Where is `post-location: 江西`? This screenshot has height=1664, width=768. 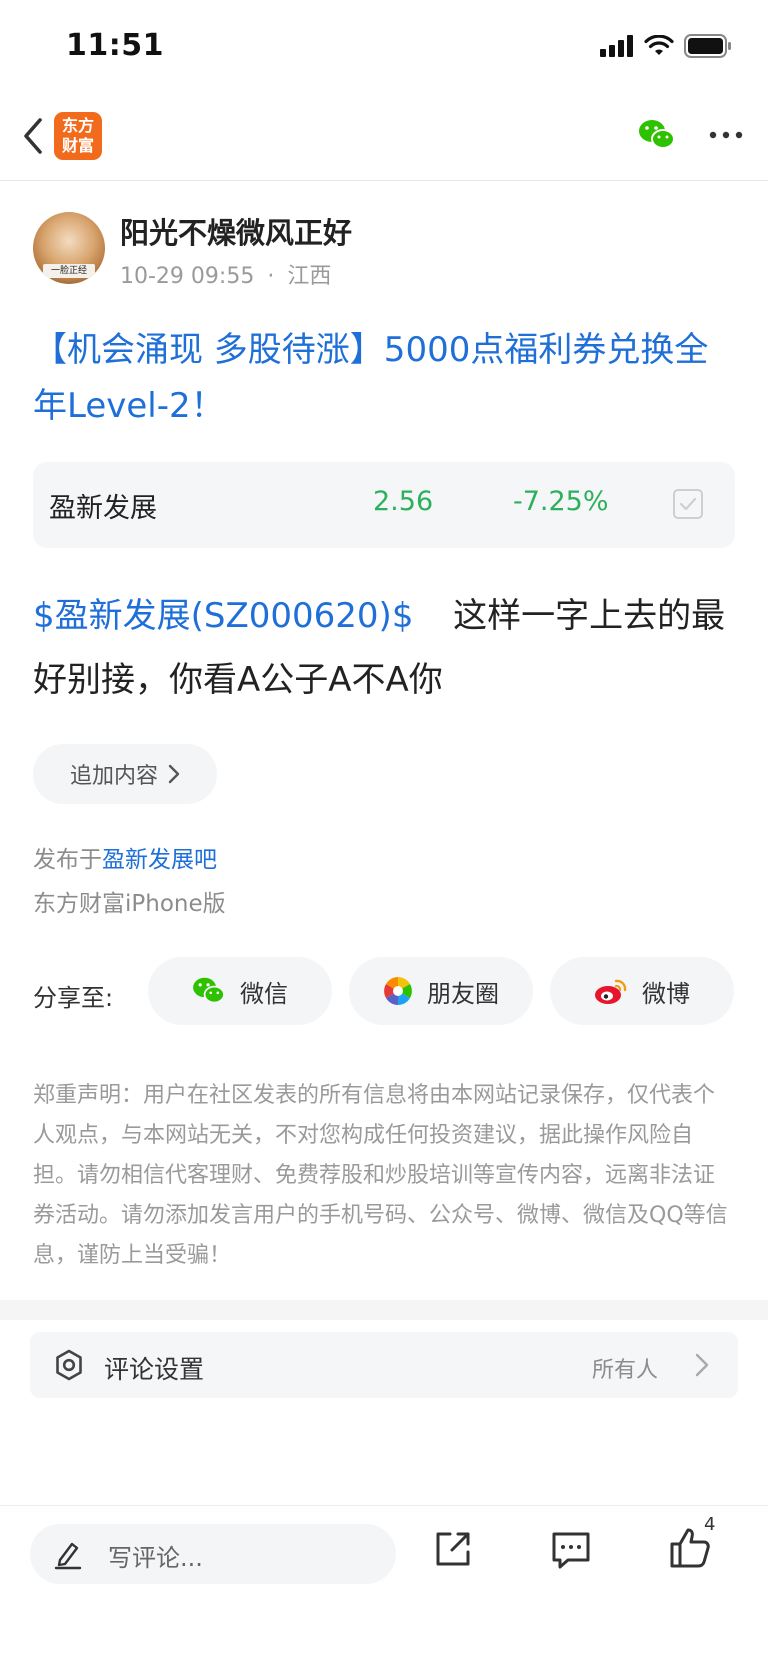
post-location: 江西 is located at coordinates (309, 276).